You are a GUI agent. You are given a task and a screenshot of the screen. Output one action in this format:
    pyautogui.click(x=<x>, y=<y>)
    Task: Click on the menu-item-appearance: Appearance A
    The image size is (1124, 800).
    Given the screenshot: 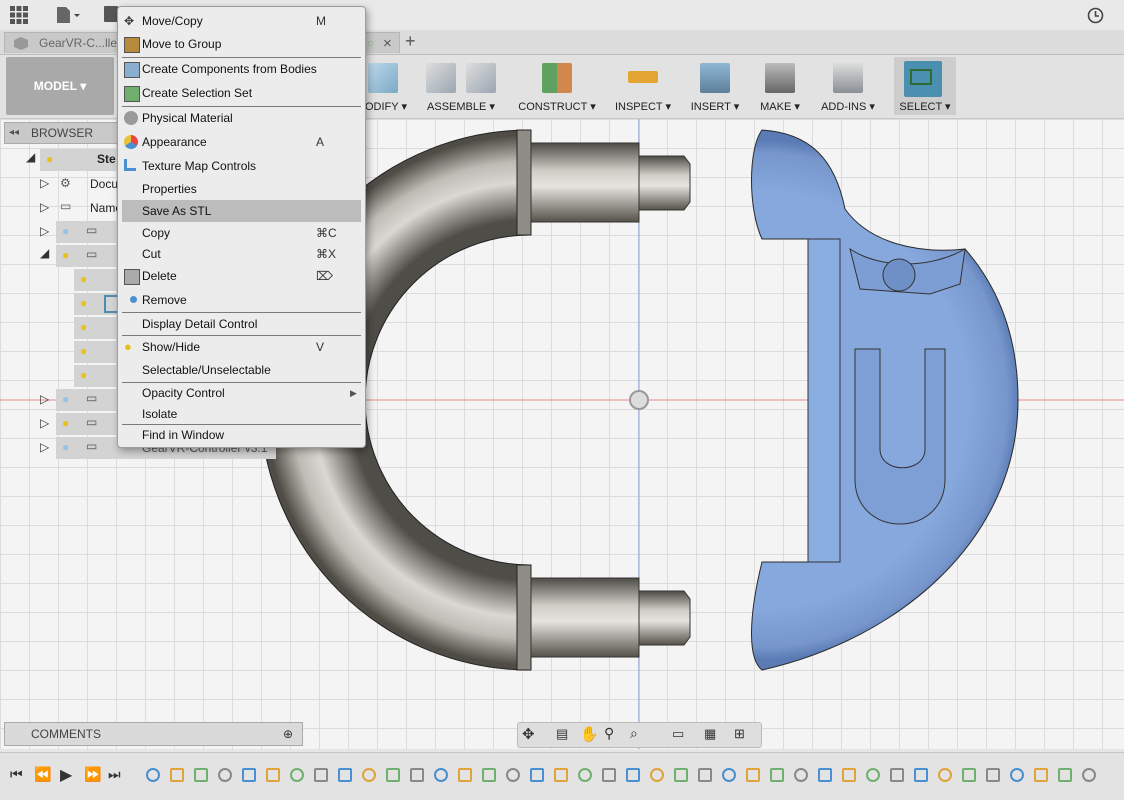 What is the action you would take?
    pyautogui.click(x=241, y=142)
    